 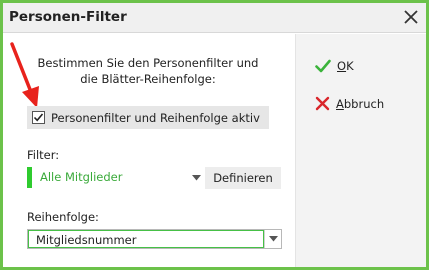 I want to click on order-select-value: Mitgliedsnummer, so click(x=86, y=240).